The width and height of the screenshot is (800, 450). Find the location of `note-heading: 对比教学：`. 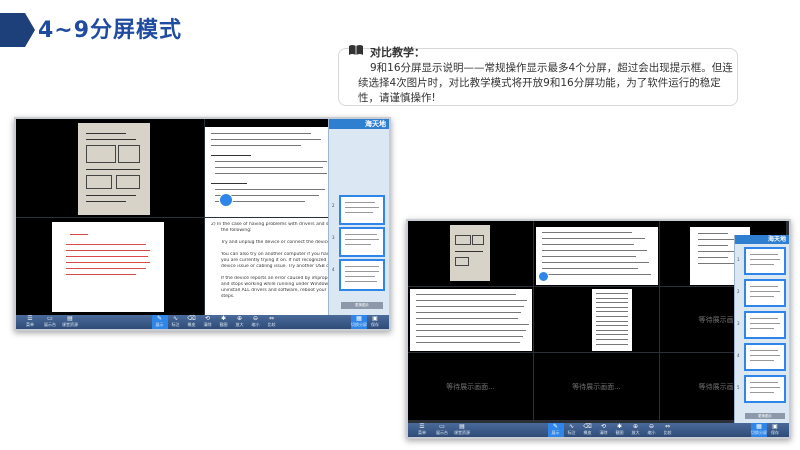

note-heading: 对比教学： is located at coordinates (397, 52).